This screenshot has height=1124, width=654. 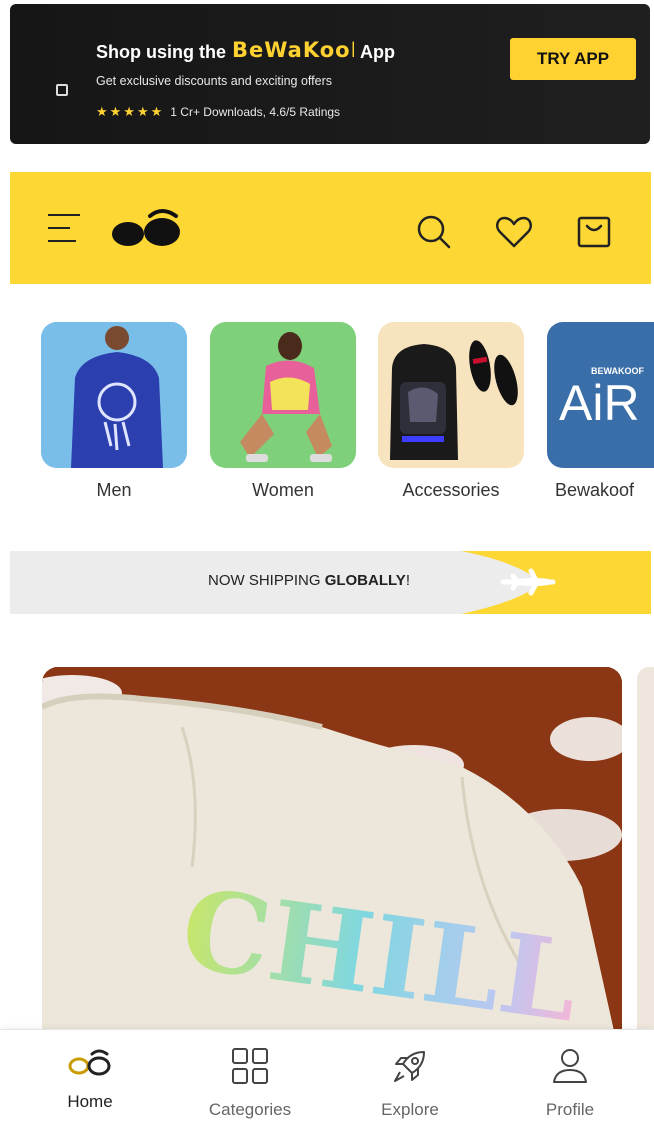 What do you see at coordinates (434, 232) in the screenshot?
I see `search-icon` at bounding box center [434, 232].